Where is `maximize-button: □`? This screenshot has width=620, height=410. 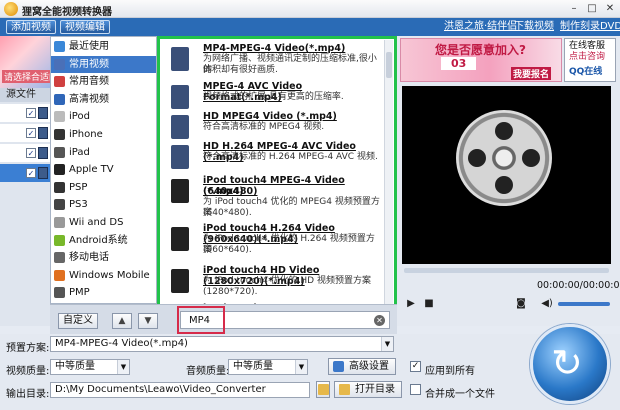 maximize-button: □ is located at coordinates (592, 9).